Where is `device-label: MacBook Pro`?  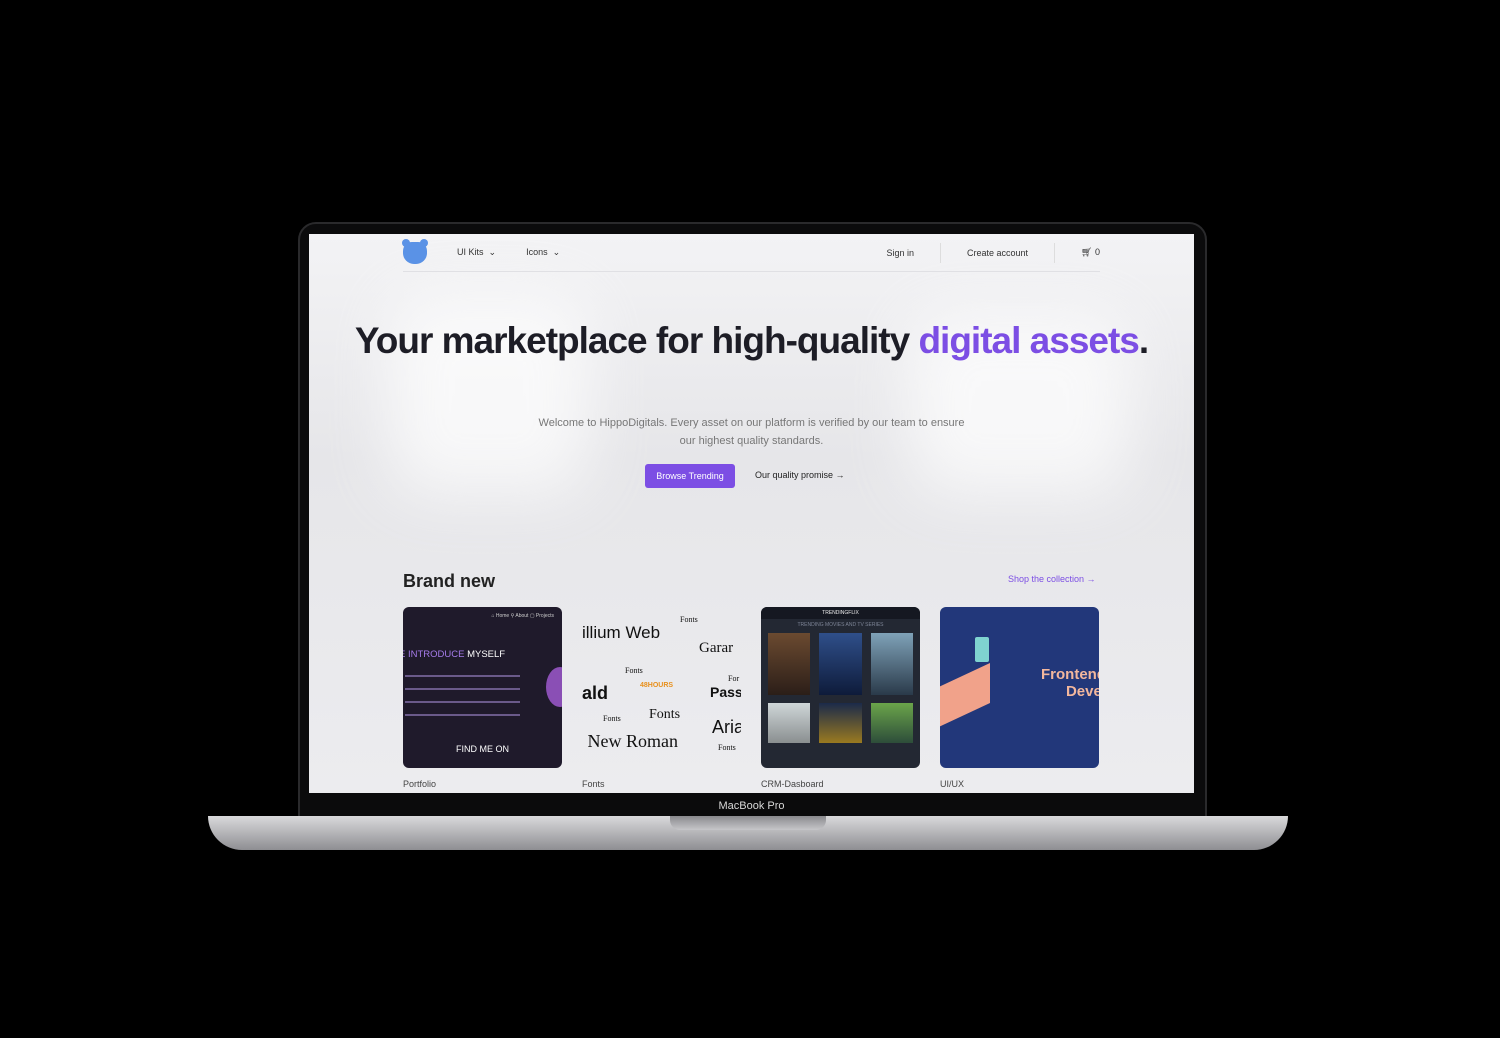 device-label: MacBook Pro is located at coordinates (751, 806).